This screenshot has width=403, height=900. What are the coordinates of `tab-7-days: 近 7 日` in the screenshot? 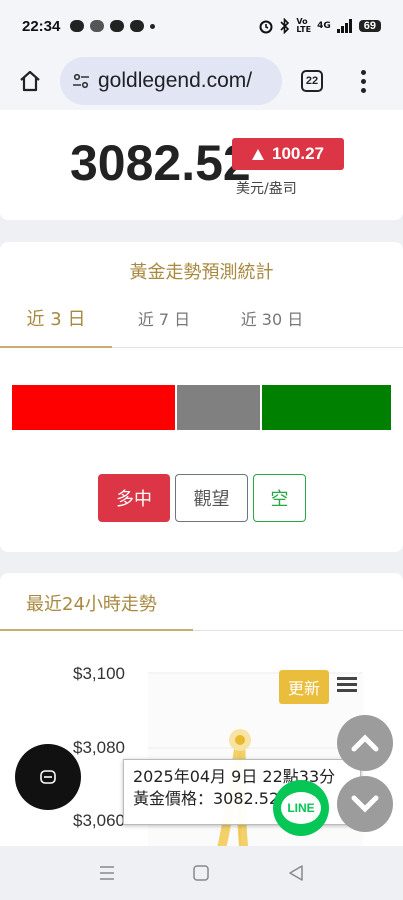 It's located at (164, 324).